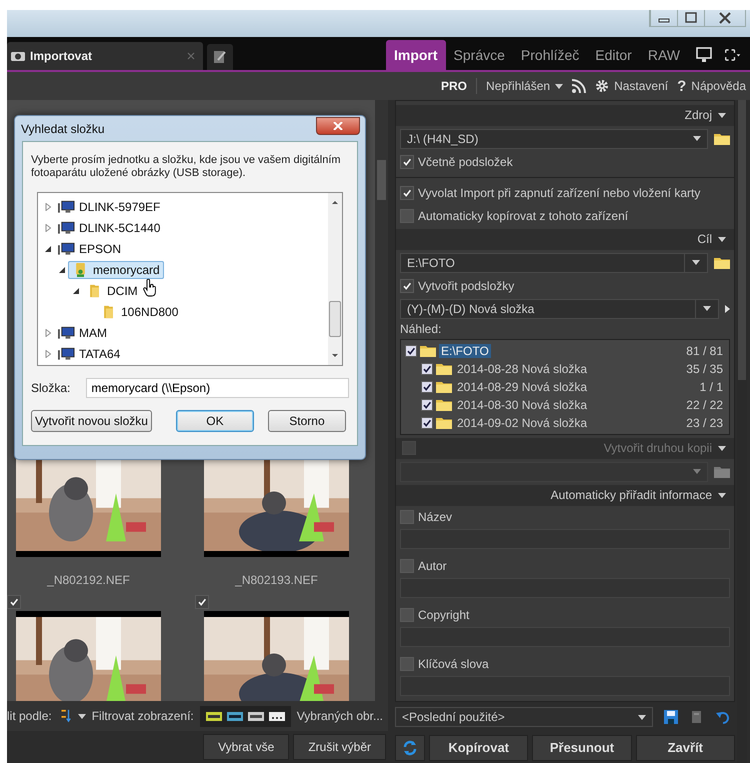  Describe the element at coordinates (91, 421) in the screenshot. I see `dialog-button: Vytvořit novou složku` at that location.